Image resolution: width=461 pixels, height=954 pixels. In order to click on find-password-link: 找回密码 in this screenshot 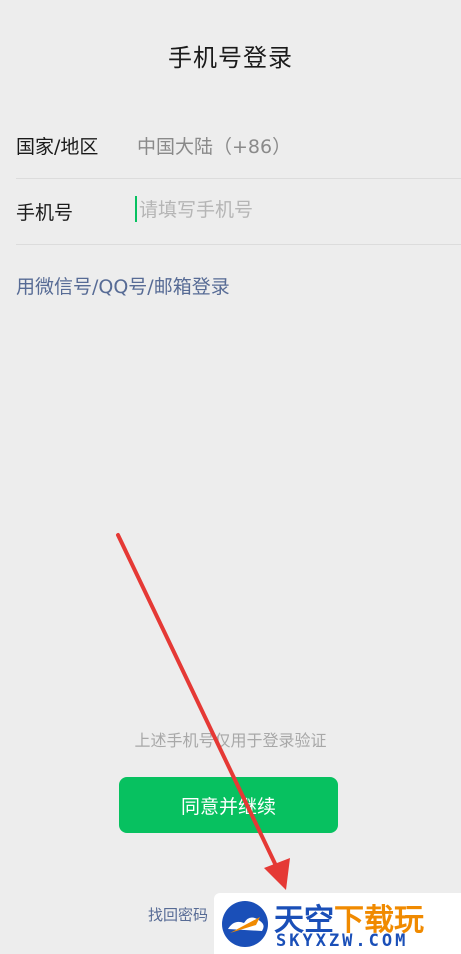, I will do `click(178, 914)`.